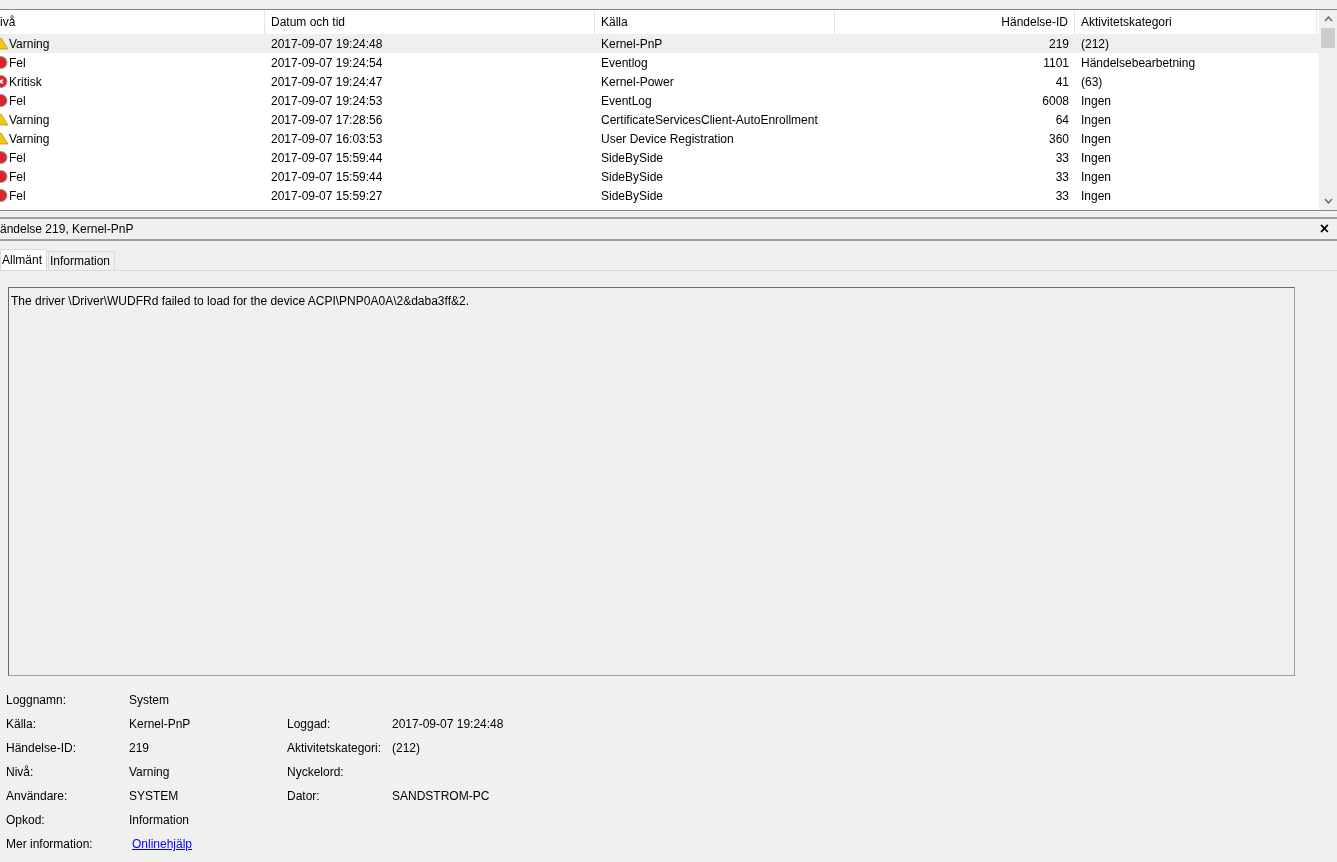 This screenshot has width=1337, height=862. Describe the element at coordinates (327, 100) in the screenshot. I see `table-cell: 2017-09-07 19:24:53` at that location.